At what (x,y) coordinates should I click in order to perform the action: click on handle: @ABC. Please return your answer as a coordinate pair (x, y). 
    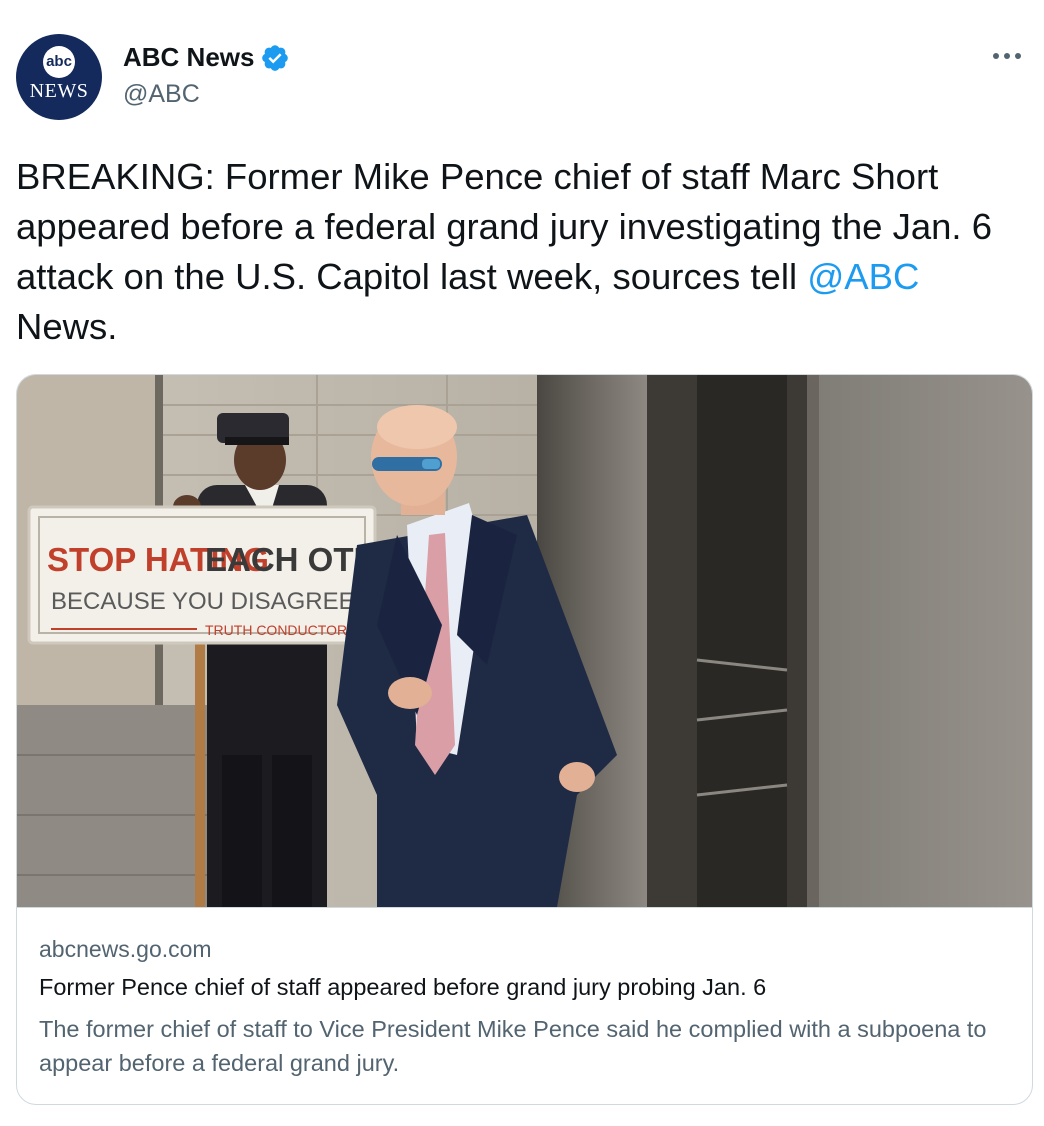
    Looking at the image, I should click on (161, 94).